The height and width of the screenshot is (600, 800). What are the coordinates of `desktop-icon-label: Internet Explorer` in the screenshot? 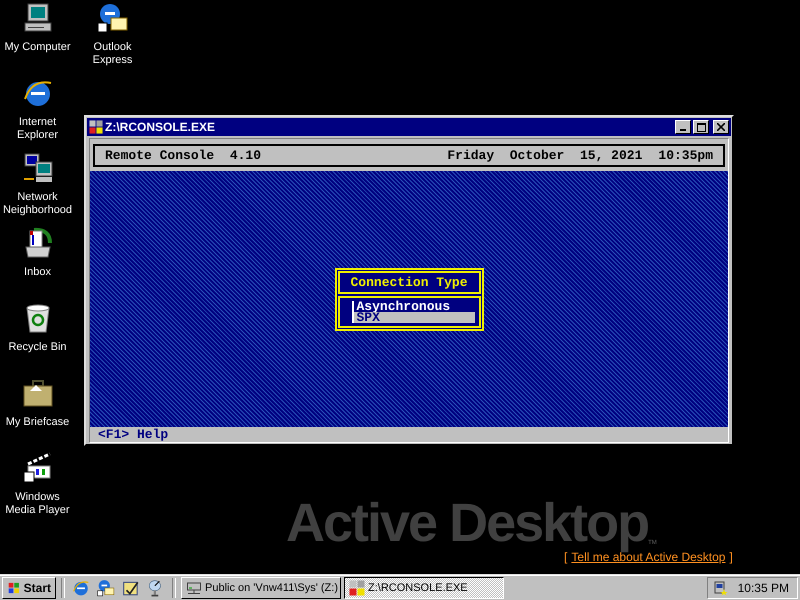 It's located at (37, 129).